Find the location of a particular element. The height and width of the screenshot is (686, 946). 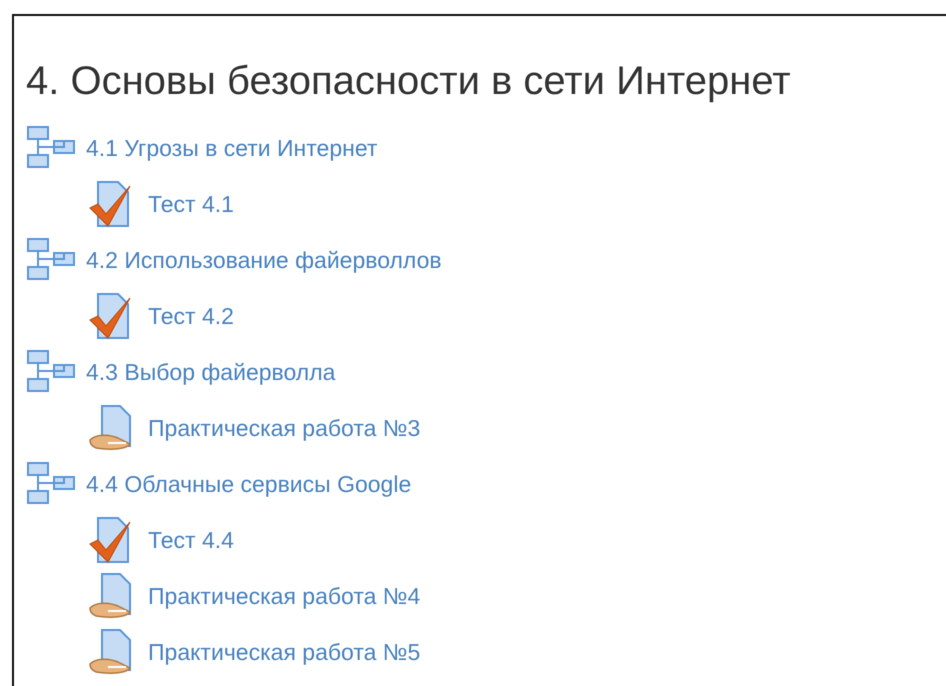

lesson-link: 4.1 Угрозы в сети Интернет is located at coordinates (232, 148).